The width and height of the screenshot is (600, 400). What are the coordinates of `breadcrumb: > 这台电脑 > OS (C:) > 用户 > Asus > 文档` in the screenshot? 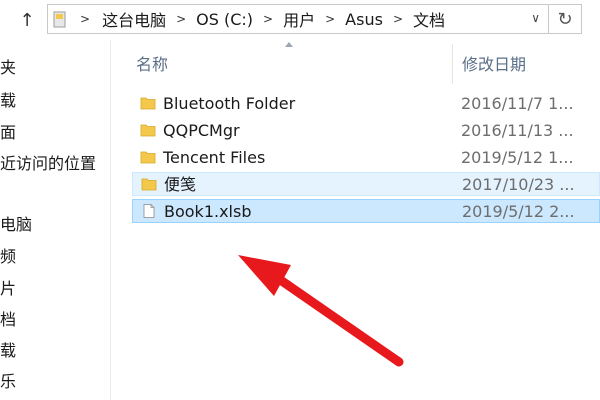 It's located at (261, 19).